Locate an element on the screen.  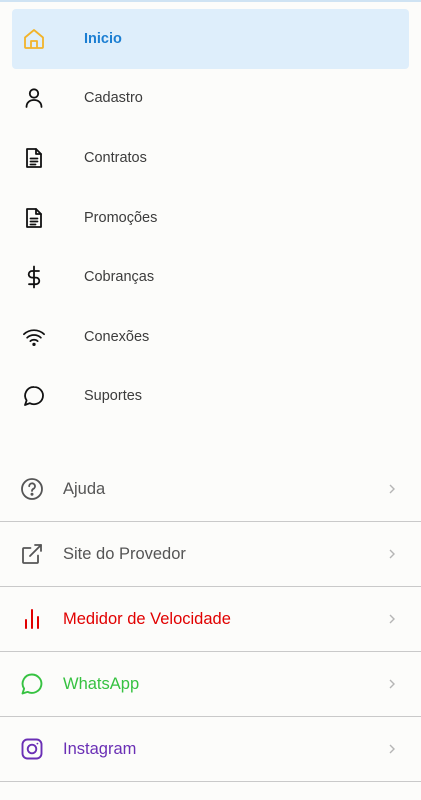
wifi-icon is located at coordinates (34, 337).